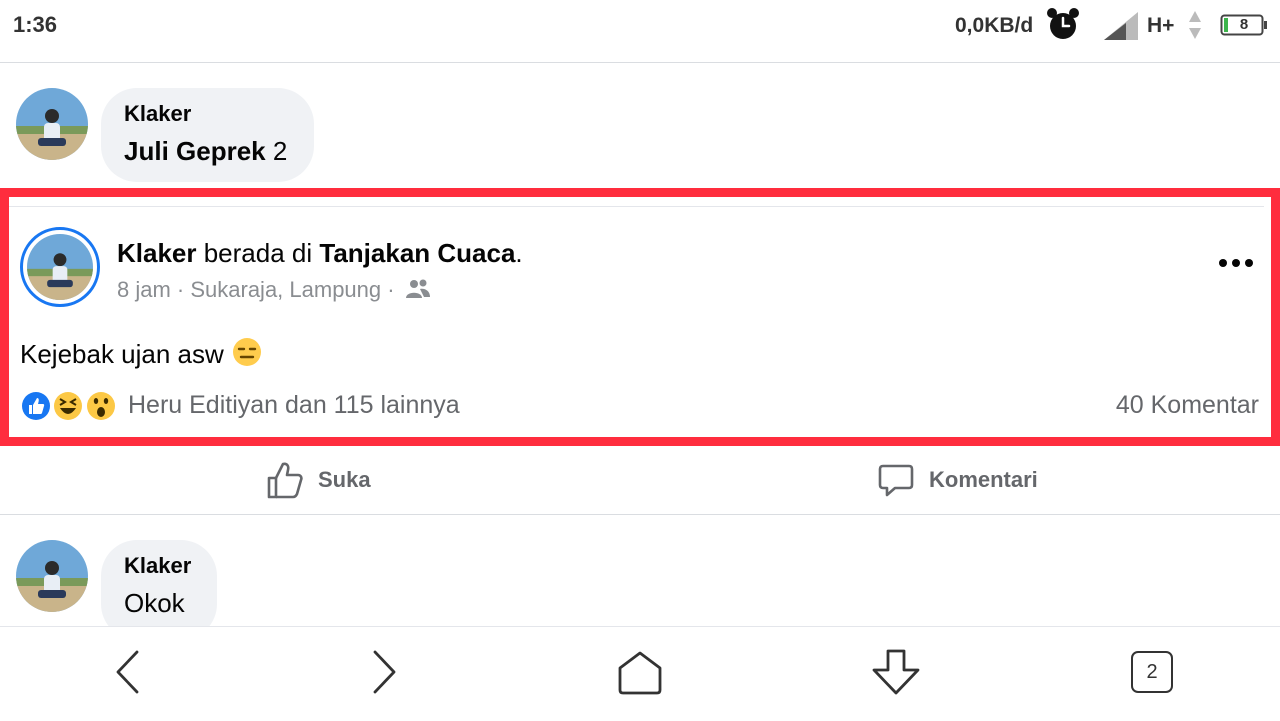 The width and height of the screenshot is (1280, 721). Describe the element at coordinates (258, 253) in the screenshot. I see `post-verb: berada di` at that location.